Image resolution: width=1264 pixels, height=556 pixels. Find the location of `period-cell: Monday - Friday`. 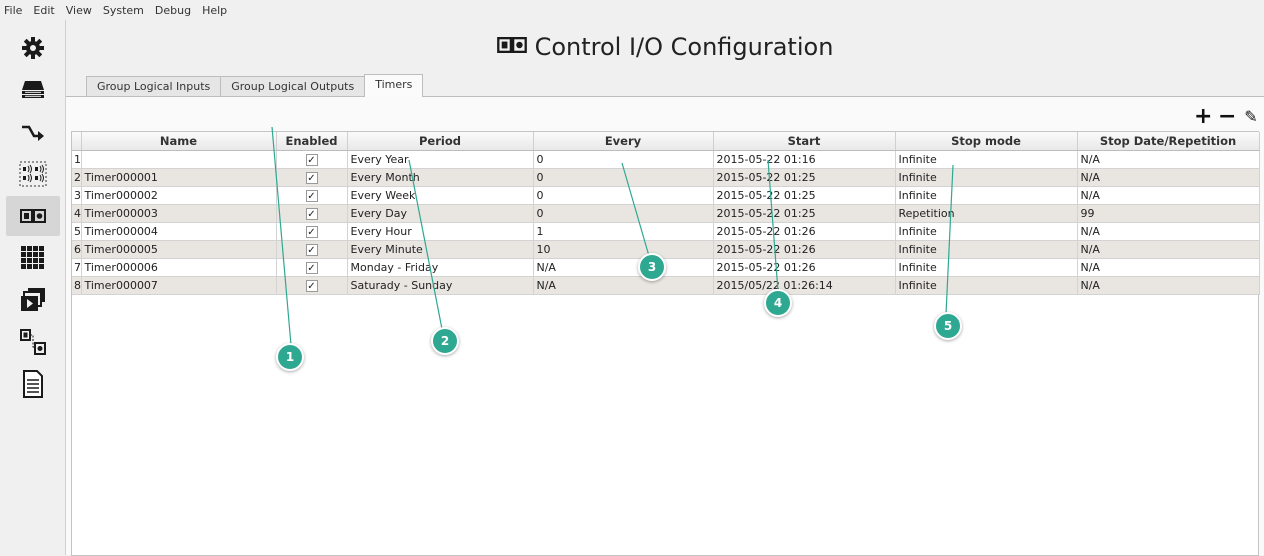

period-cell: Monday - Friday is located at coordinates (440, 267).